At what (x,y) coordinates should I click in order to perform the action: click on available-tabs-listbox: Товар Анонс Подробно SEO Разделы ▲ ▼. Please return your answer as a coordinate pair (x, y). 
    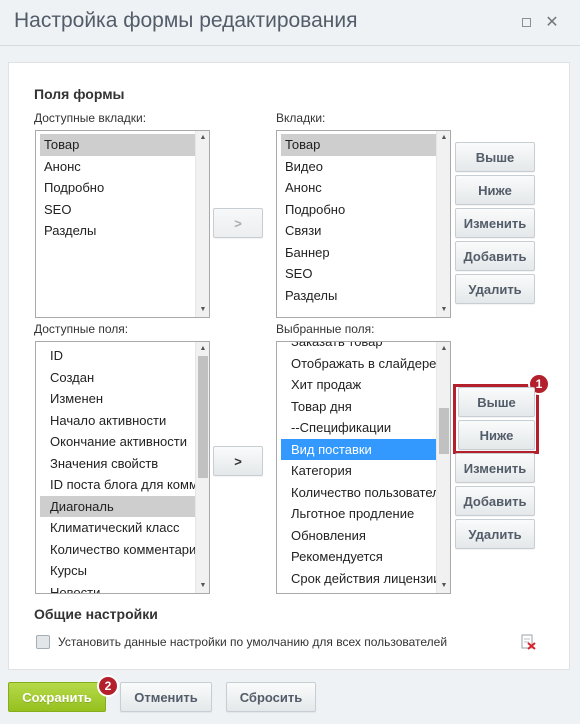
    Looking at the image, I should click on (122, 224).